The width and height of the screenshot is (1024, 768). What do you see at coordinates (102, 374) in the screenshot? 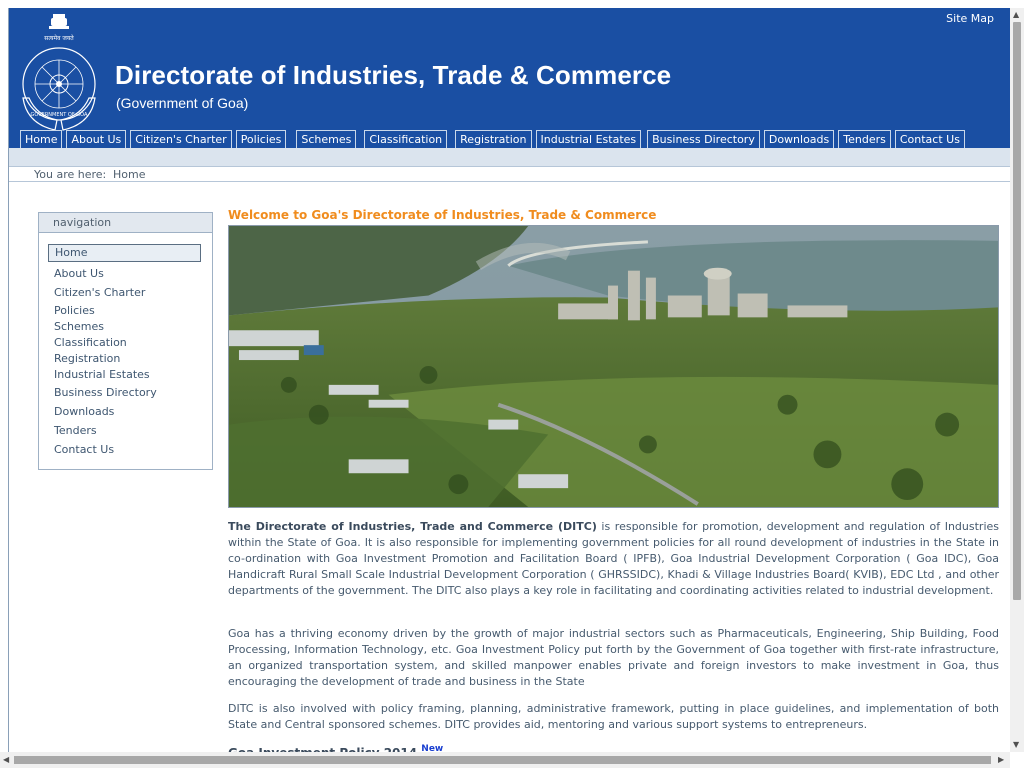
I see `sidebar-item-industrial-estates: Industrial Estates` at bounding box center [102, 374].